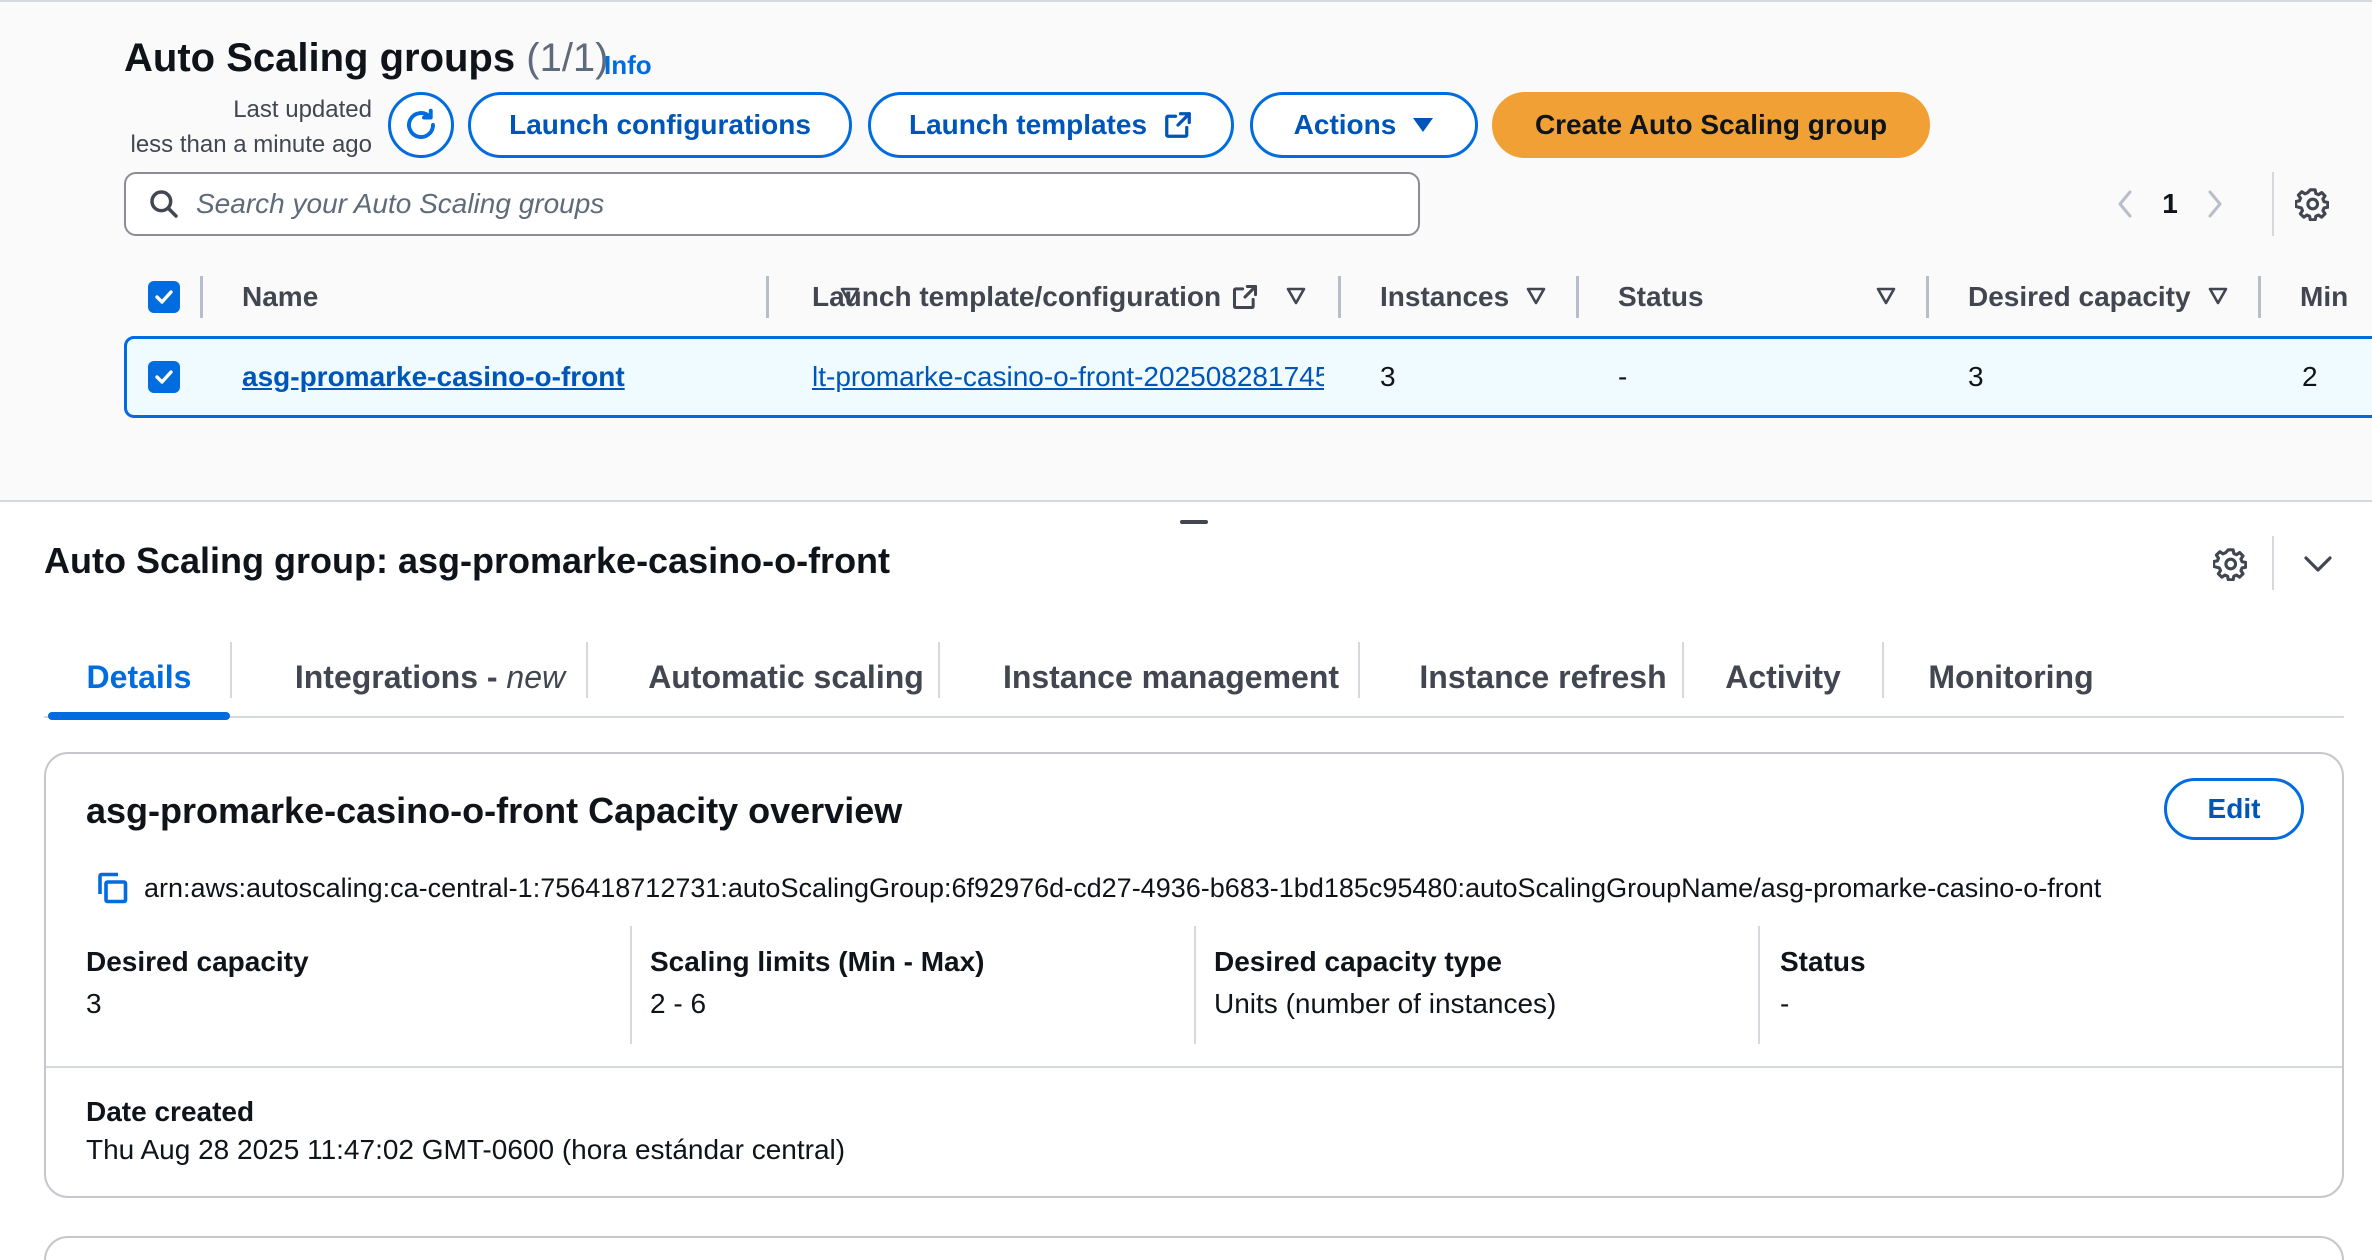 The height and width of the screenshot is (1260, 2372). I want to click on tab-activity: Activity, so click(1783, 677).